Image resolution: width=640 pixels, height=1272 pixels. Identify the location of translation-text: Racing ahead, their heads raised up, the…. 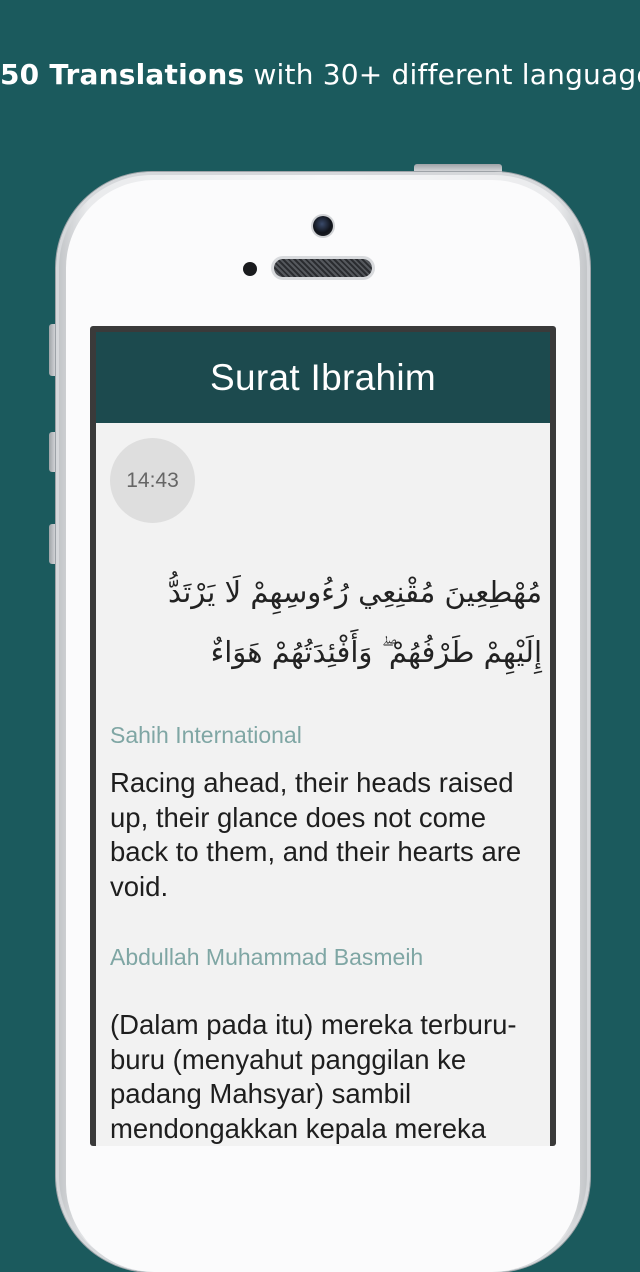
(316, 834).